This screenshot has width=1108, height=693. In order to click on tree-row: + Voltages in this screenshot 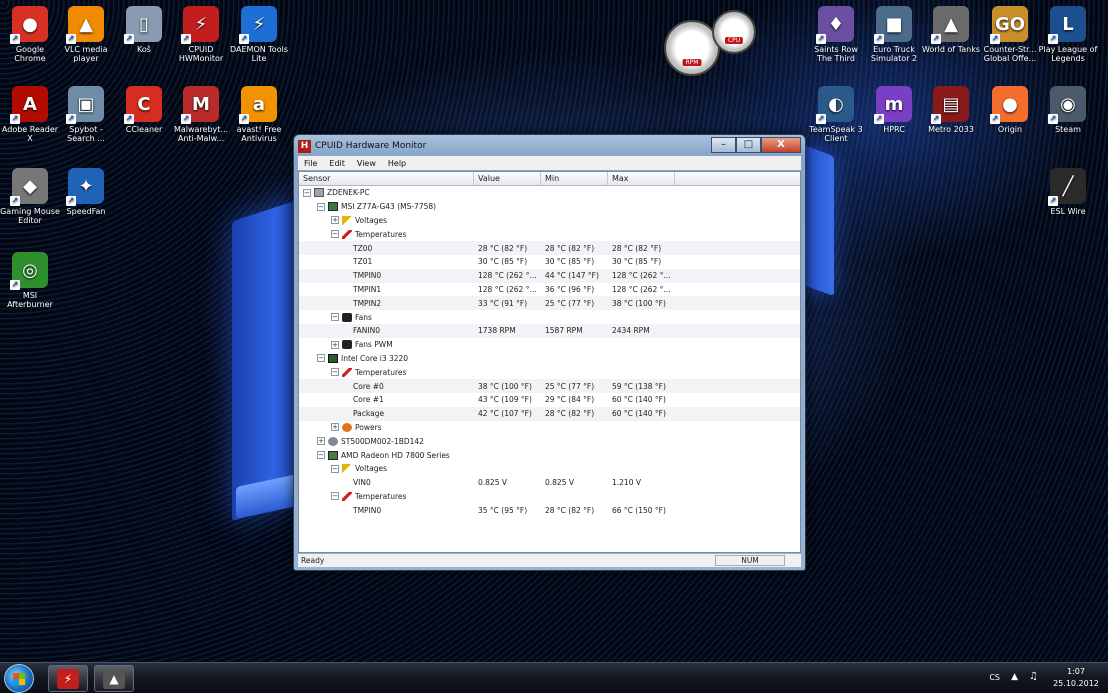, I will do `click(549, 221)`.